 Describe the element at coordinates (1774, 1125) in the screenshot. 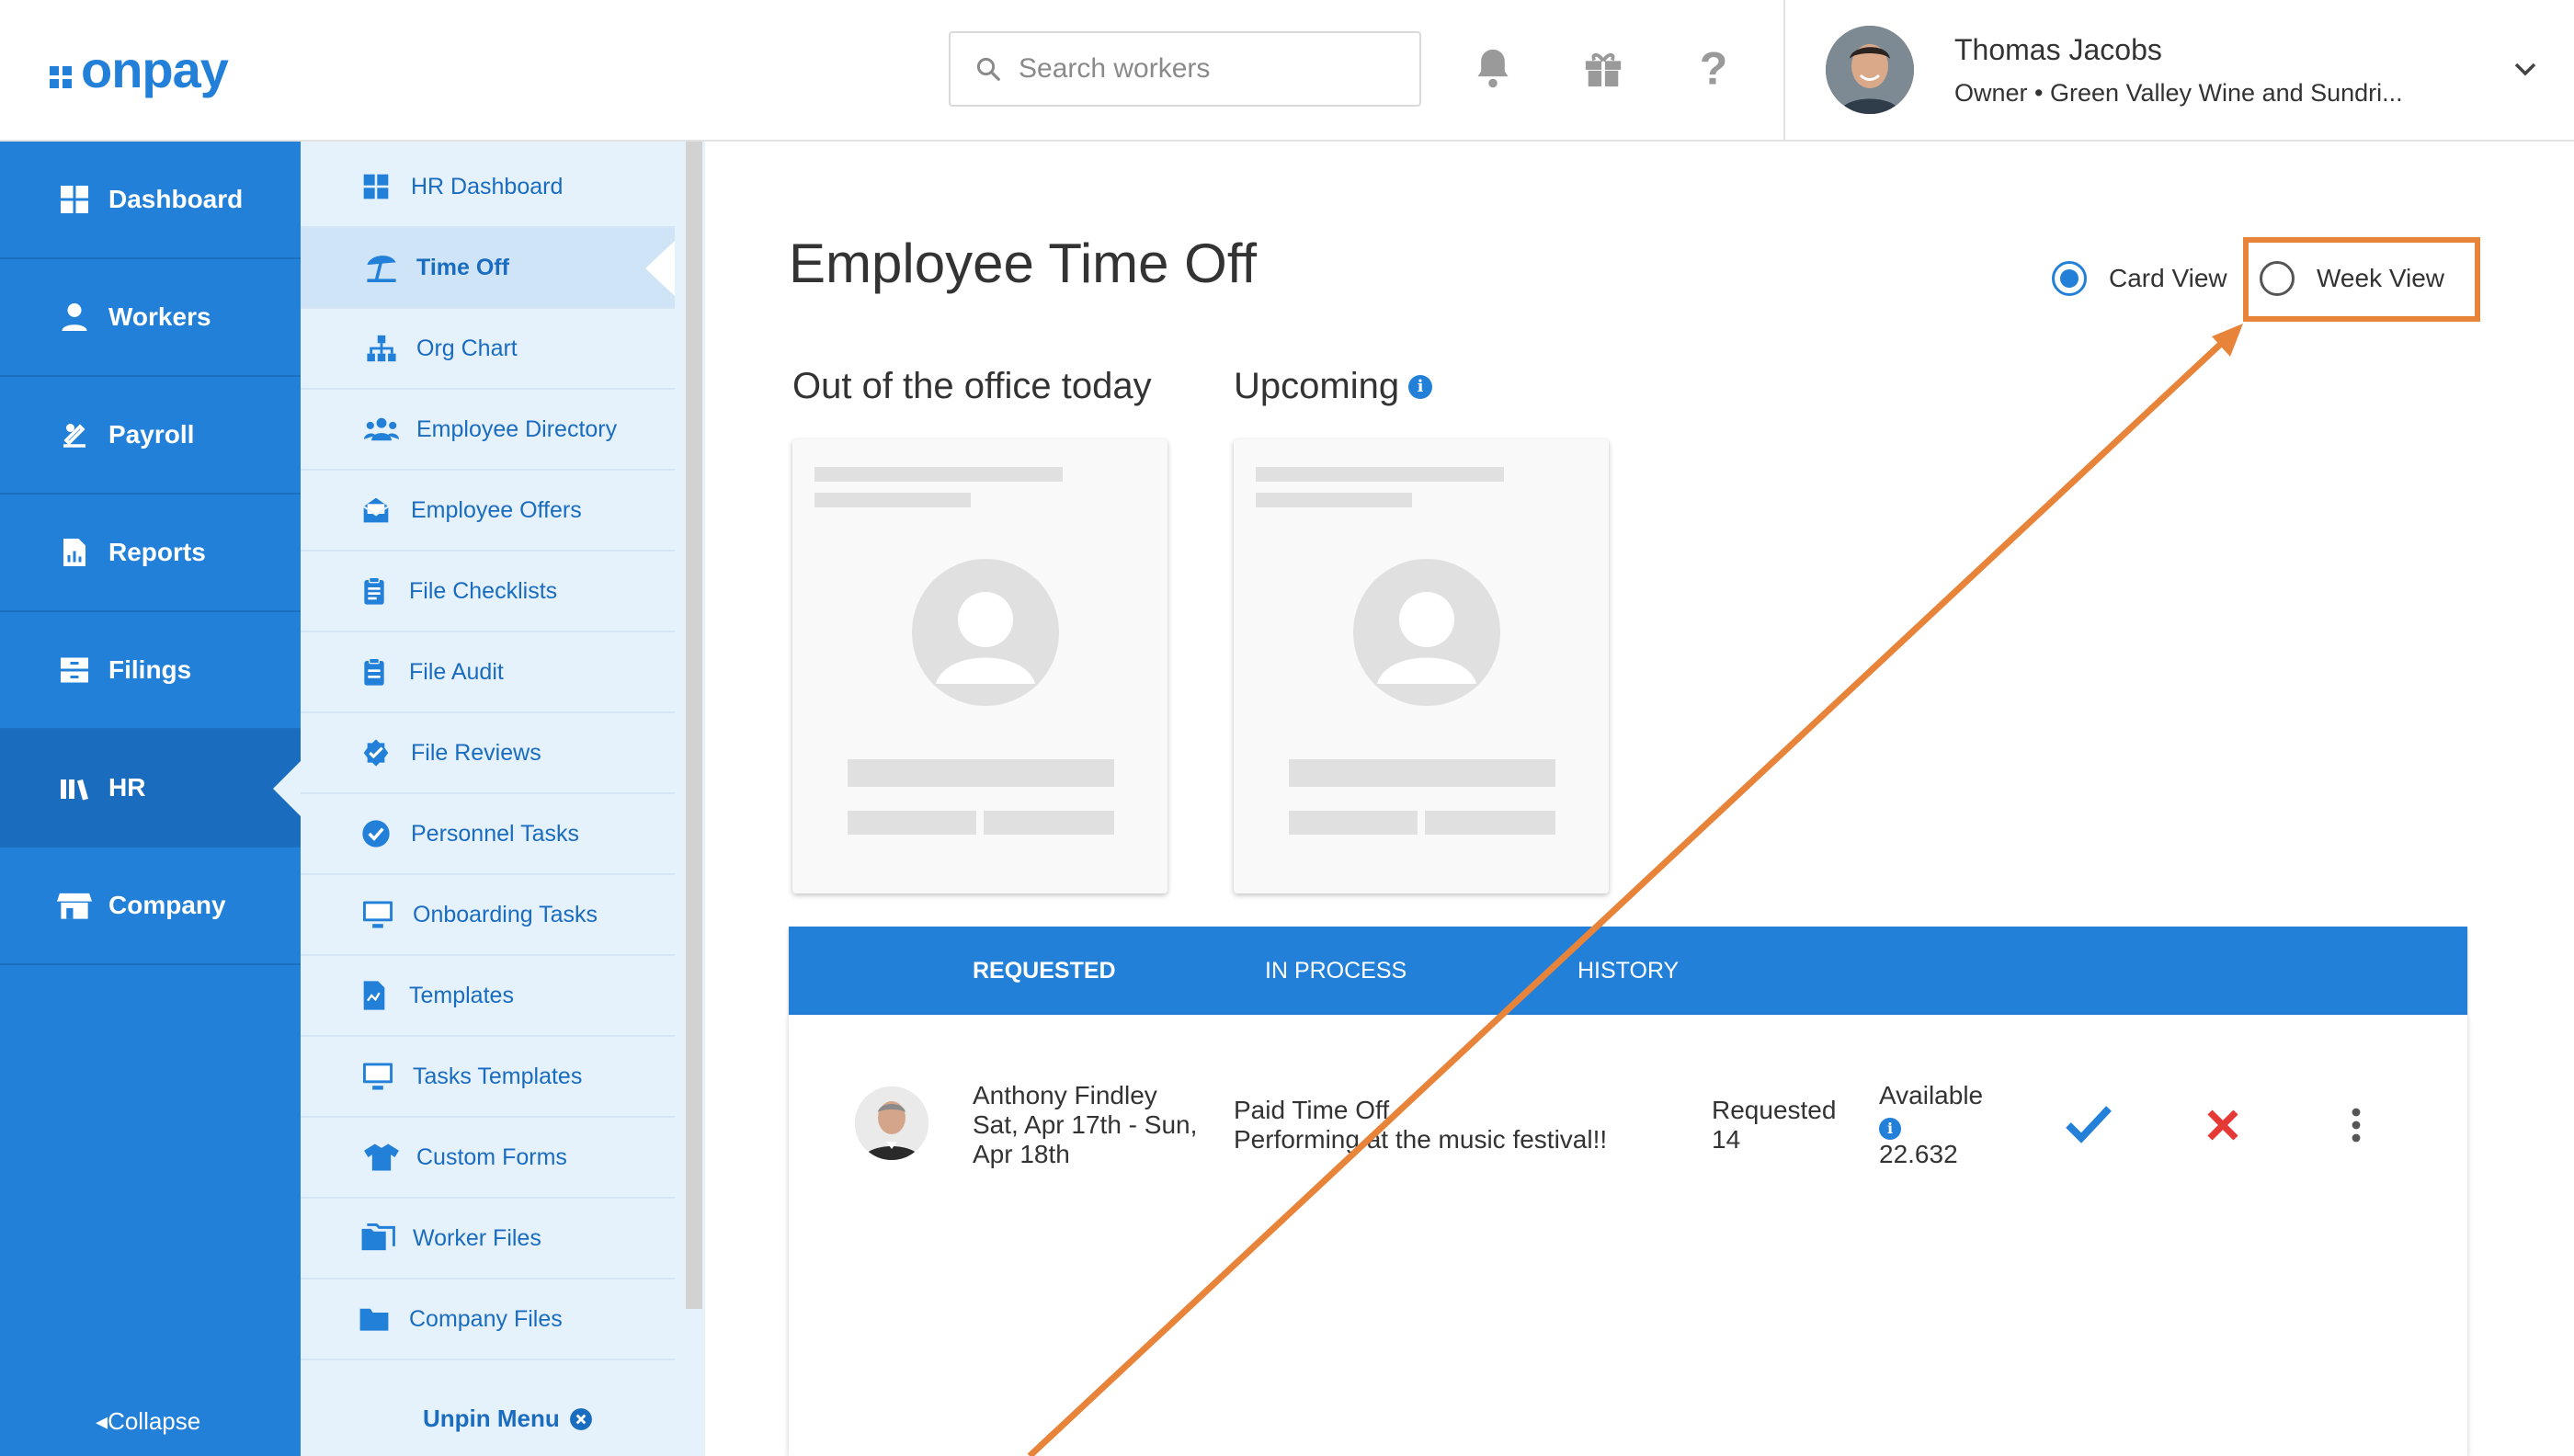

I see `requested-hours: Requested 14` at that location.